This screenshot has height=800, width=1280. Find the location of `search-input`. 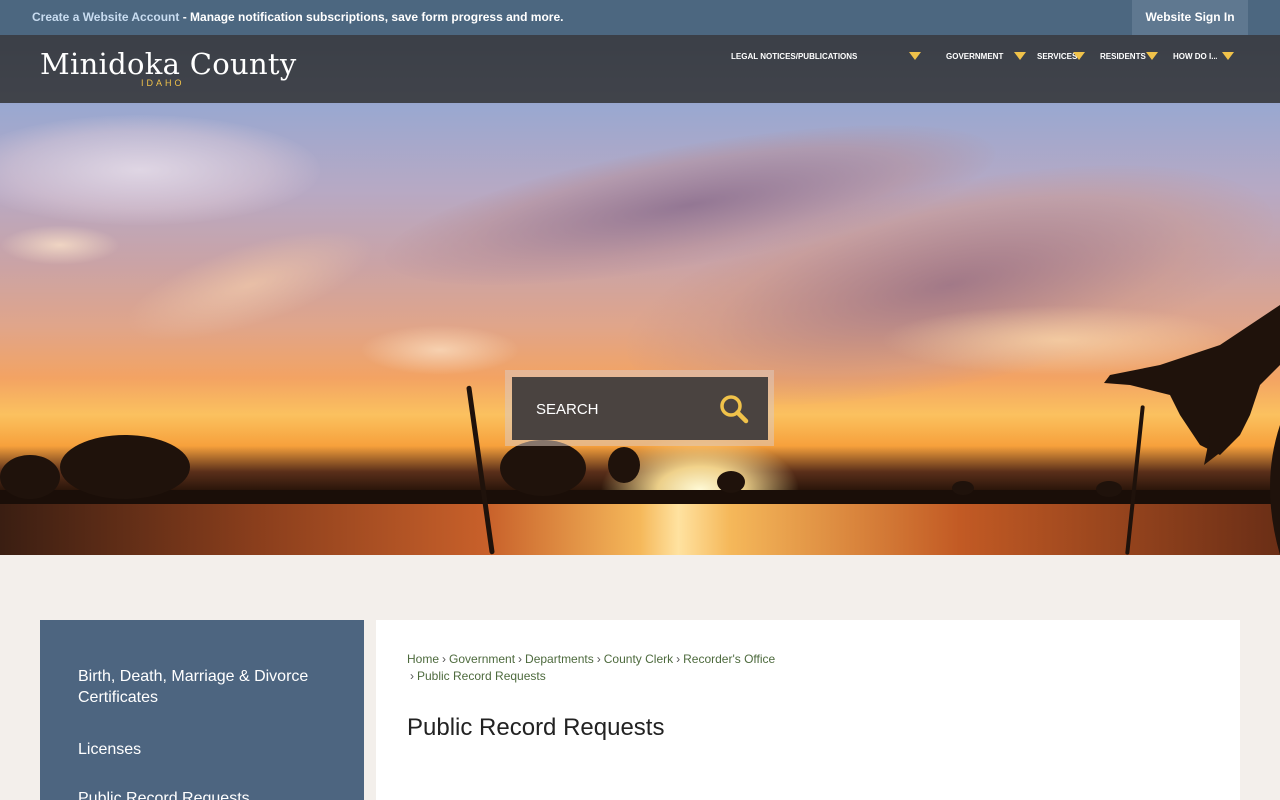

search-input is located at coordinates (621, 409).